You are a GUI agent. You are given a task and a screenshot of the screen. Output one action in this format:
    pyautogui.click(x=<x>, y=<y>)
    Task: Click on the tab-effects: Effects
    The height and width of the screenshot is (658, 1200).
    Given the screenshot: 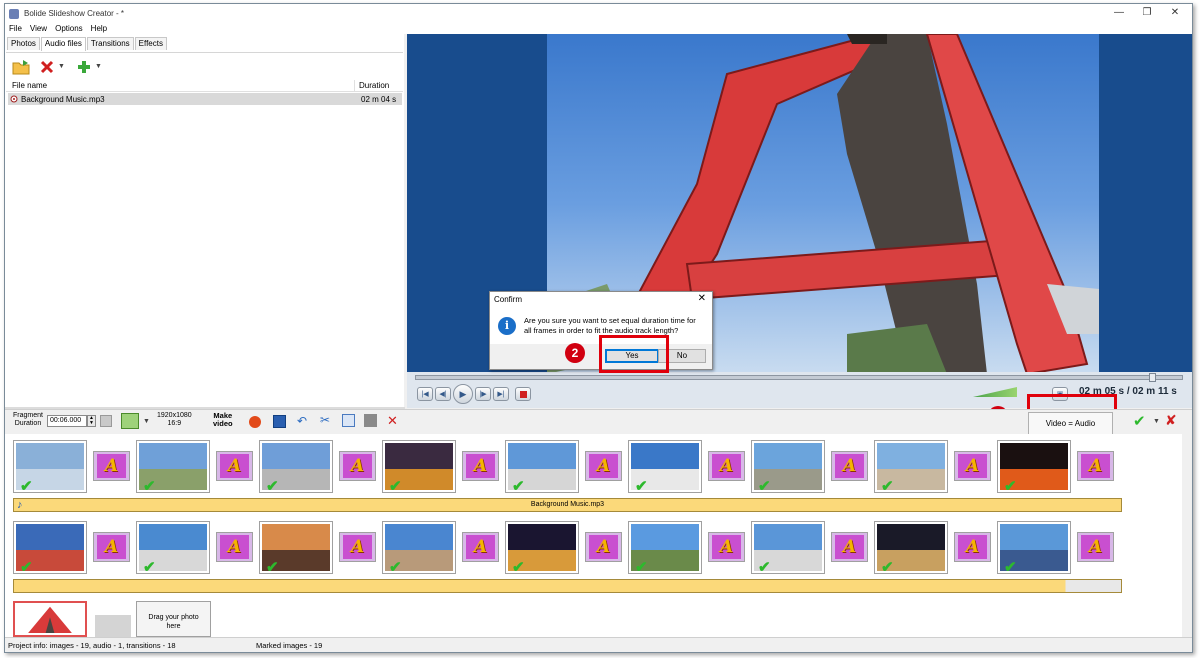 What is the action you would take?
    pyautogui.click(x=150, y=43)
    